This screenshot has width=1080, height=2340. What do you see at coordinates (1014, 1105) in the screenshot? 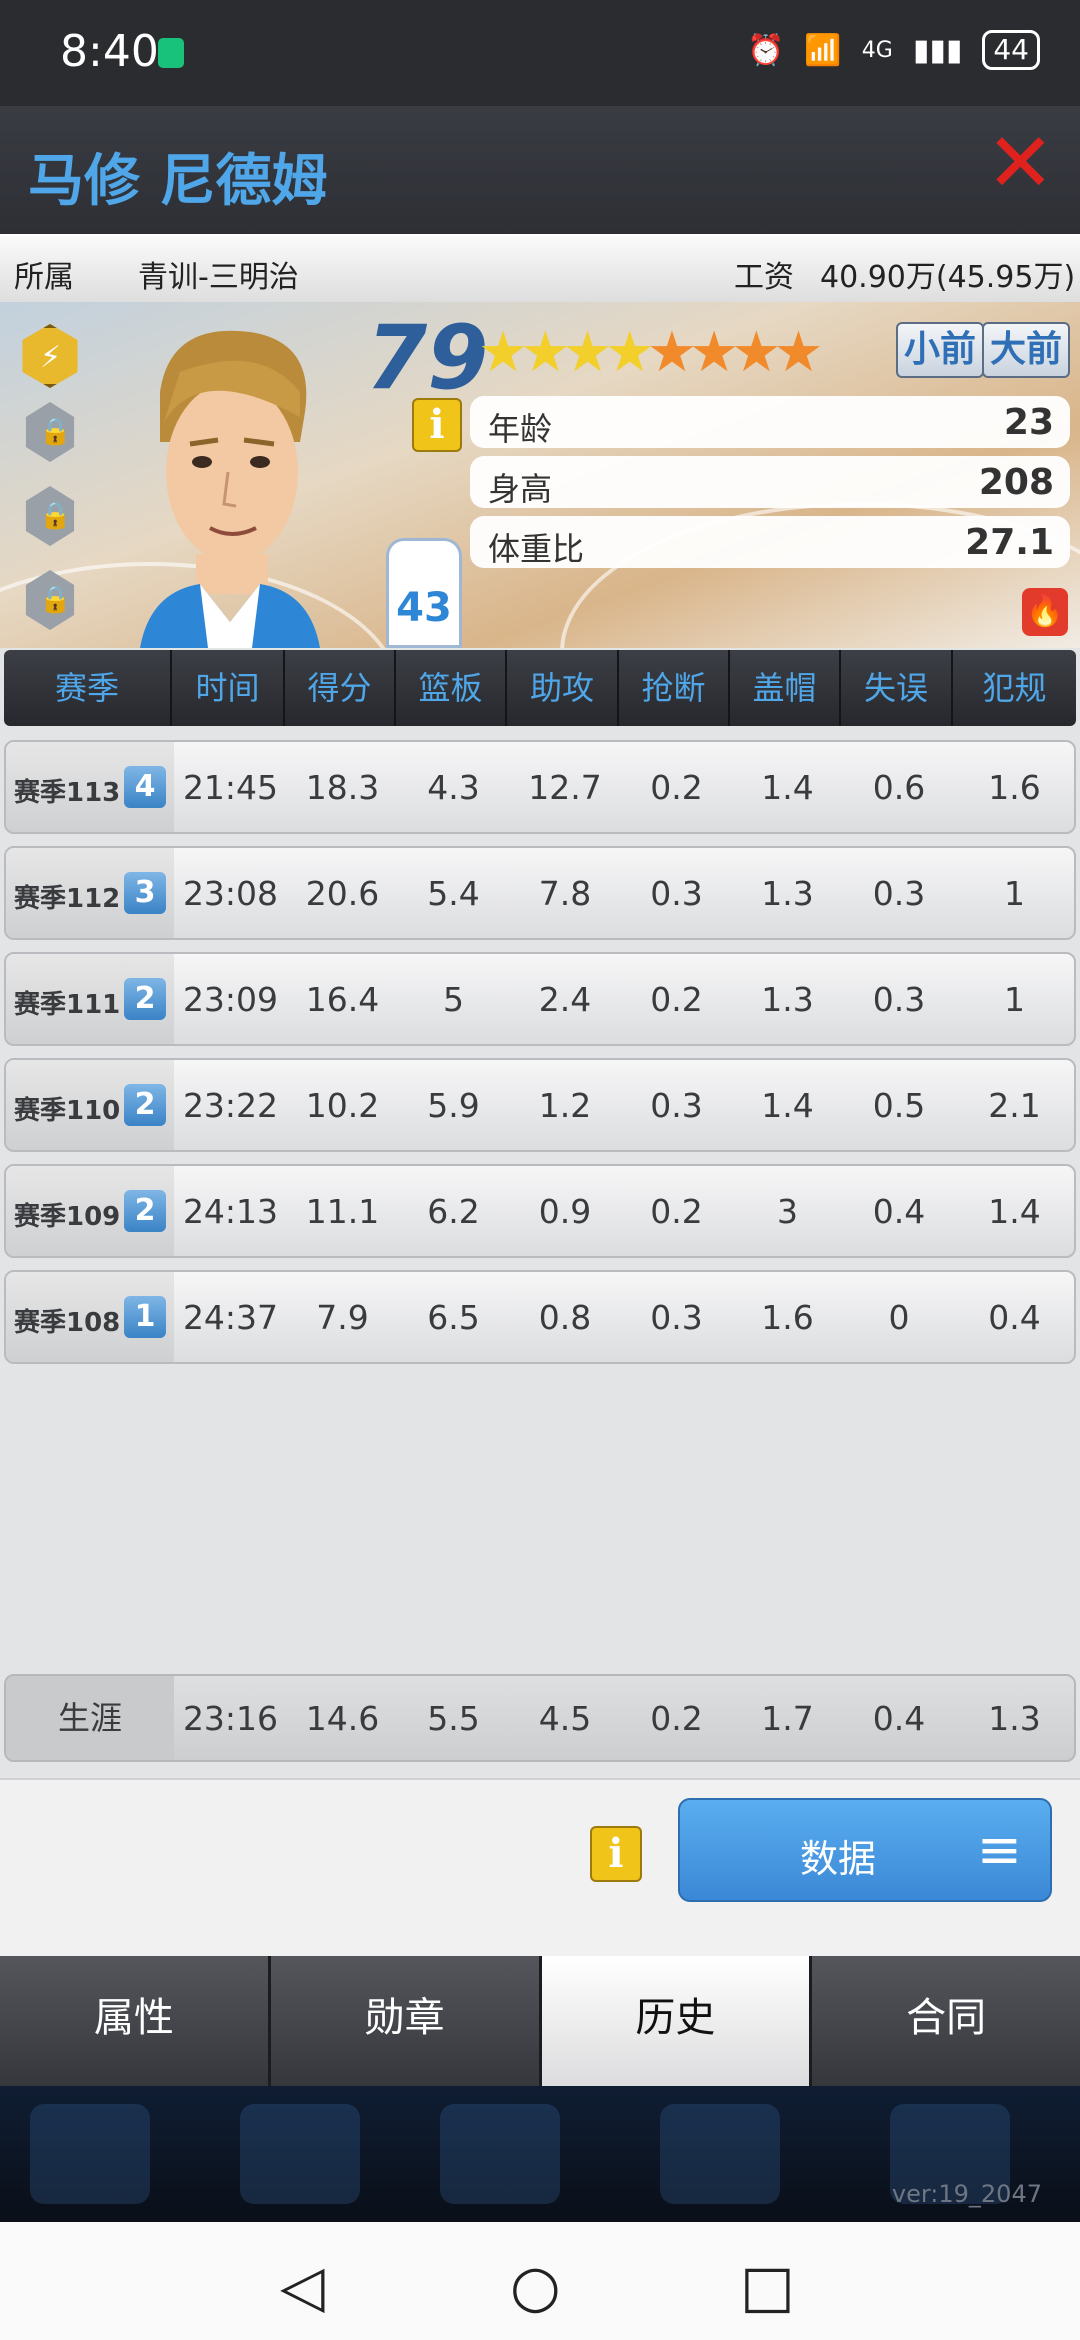
I see `table-cell: 2.1` at bounding box center [1014, 1105].